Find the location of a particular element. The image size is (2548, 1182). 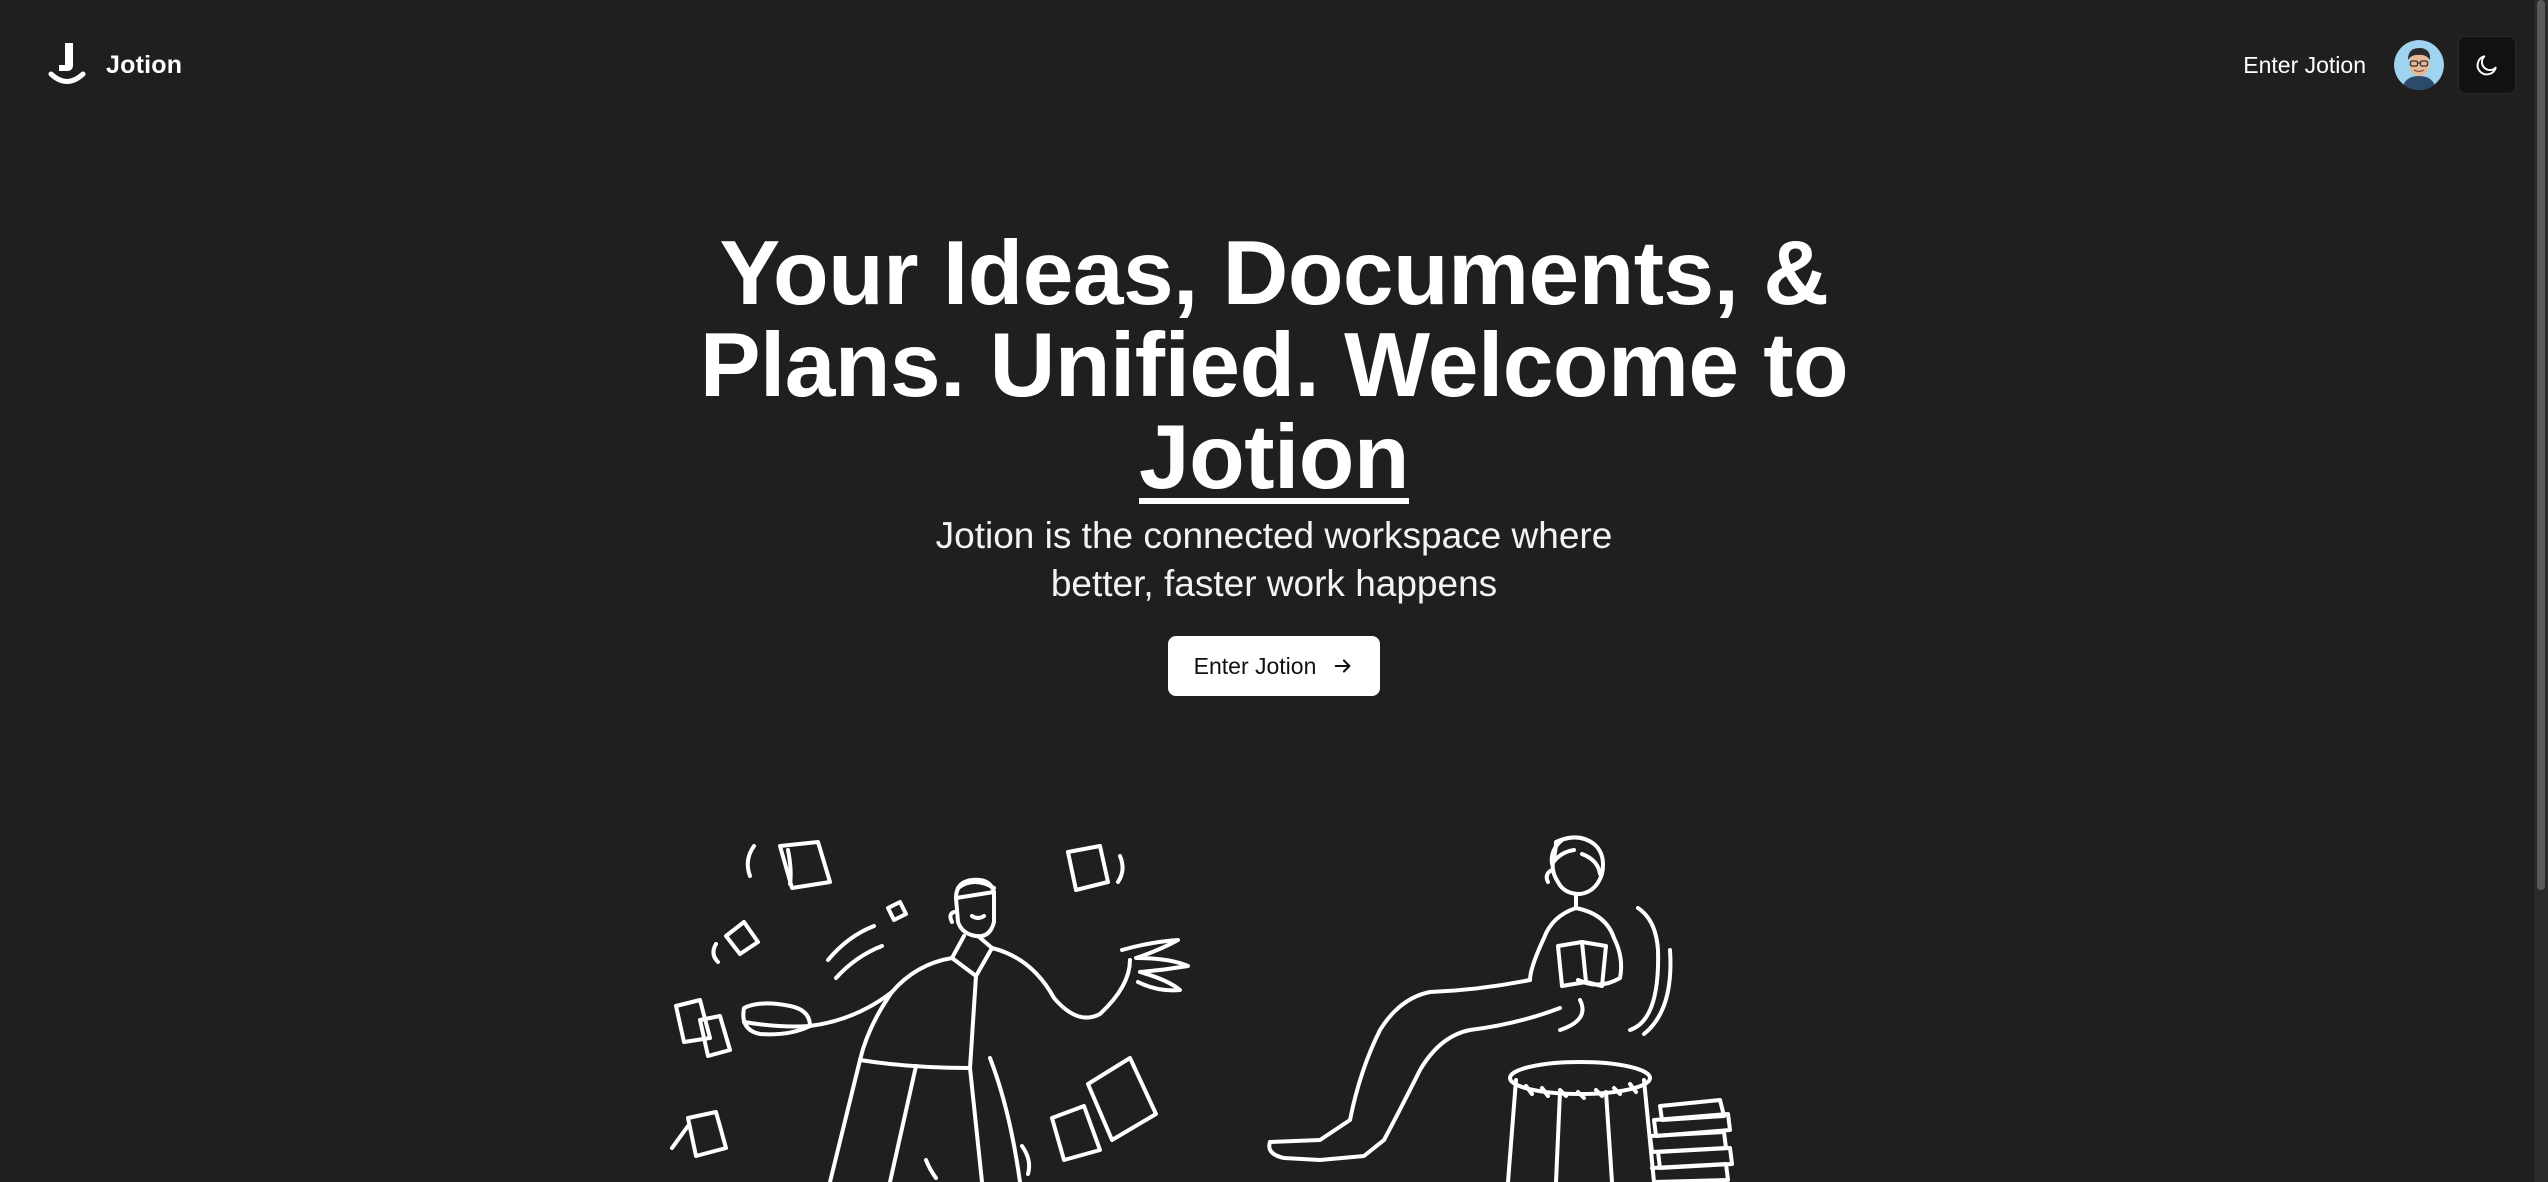

enter-jotion-button: Enter Jotion is located at coordinates (1274, 666).